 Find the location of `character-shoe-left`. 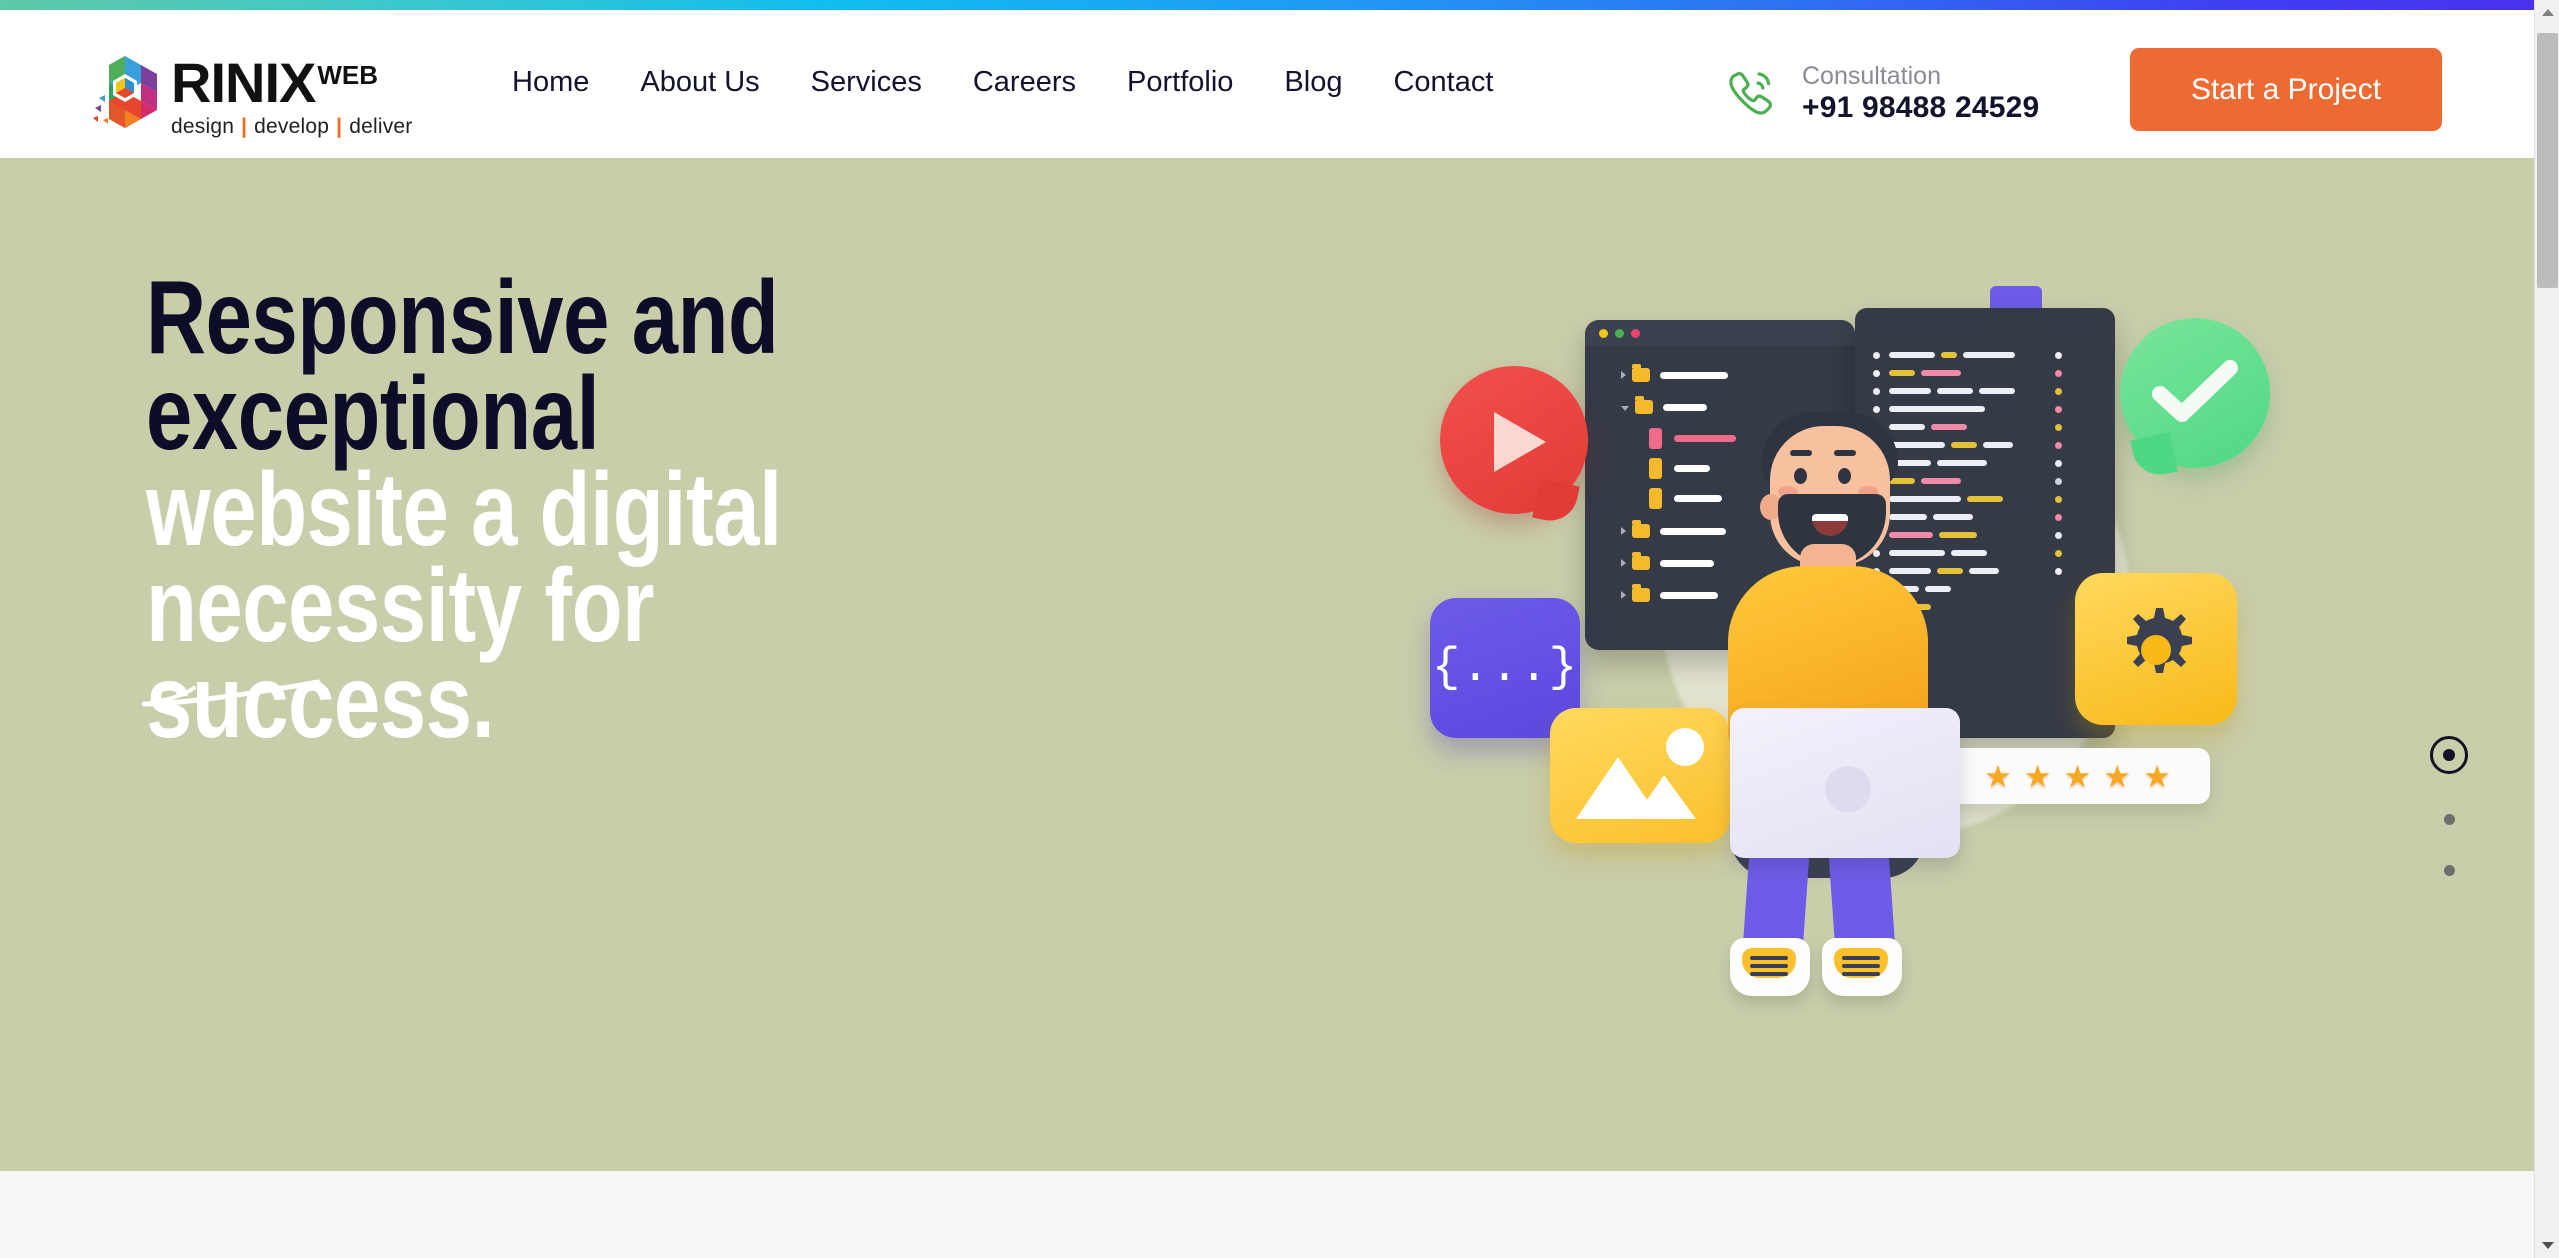

character-shoe-left is located at coordinates (1770, 967).